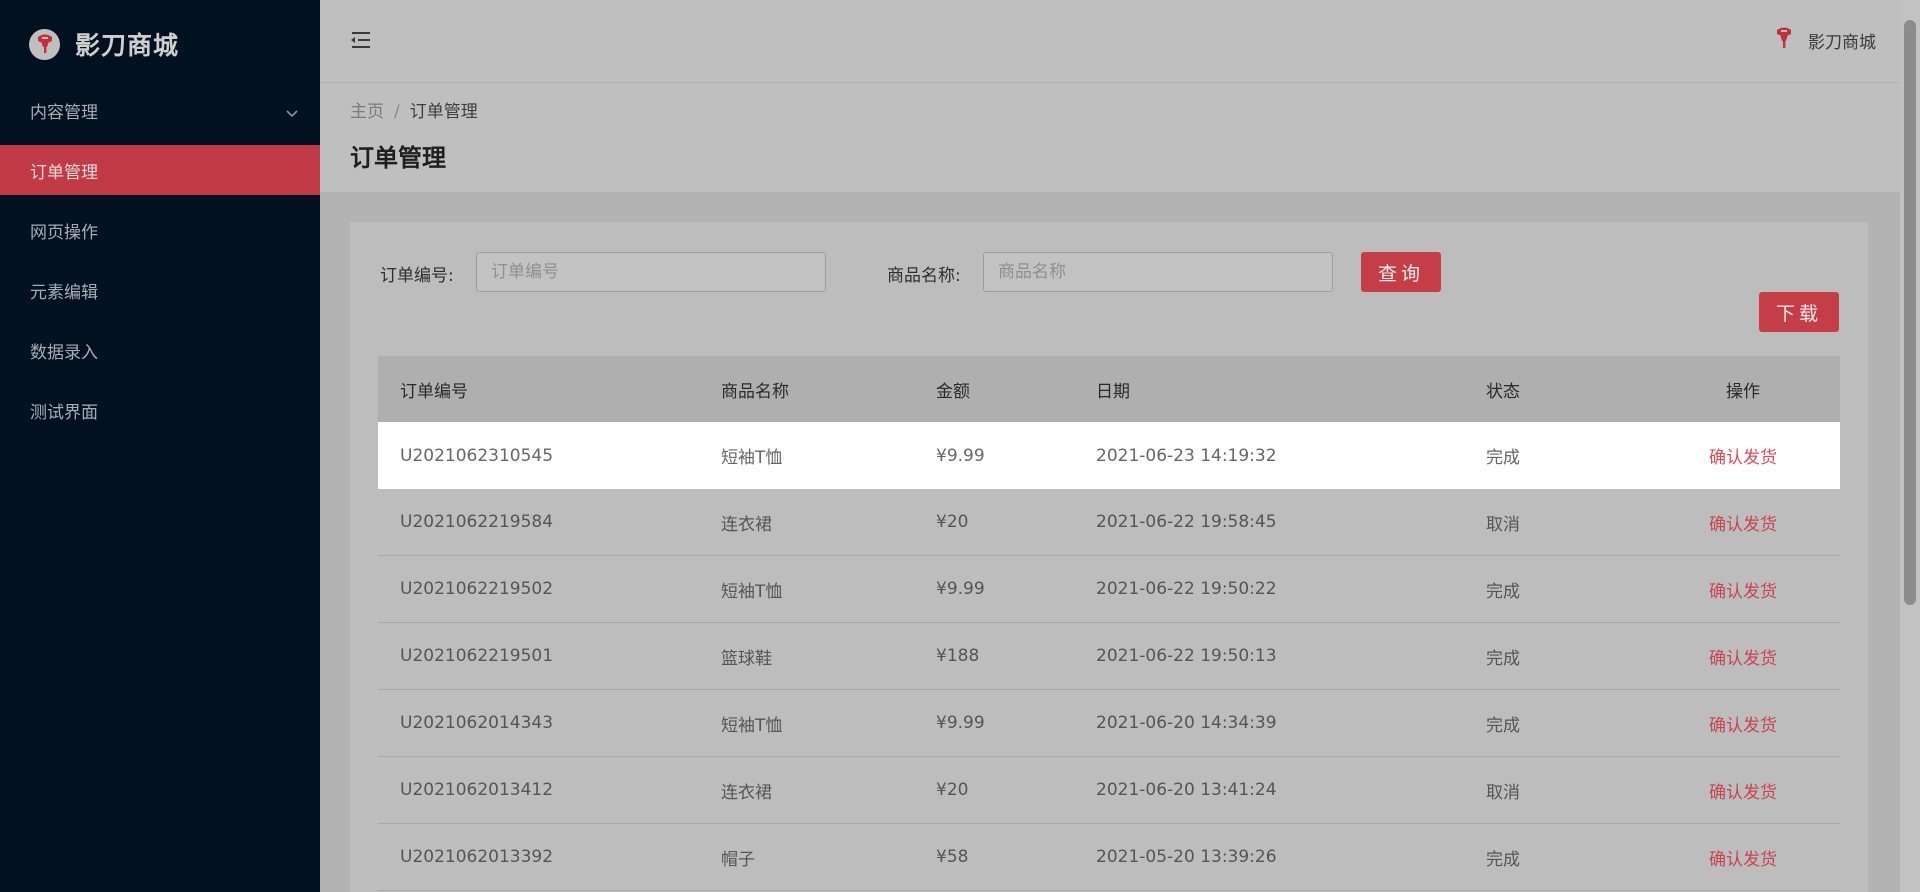 The width and height of the screenshot is (1920, 892). I want to click on order-no-label: 订单编号:, so click(417, 276).